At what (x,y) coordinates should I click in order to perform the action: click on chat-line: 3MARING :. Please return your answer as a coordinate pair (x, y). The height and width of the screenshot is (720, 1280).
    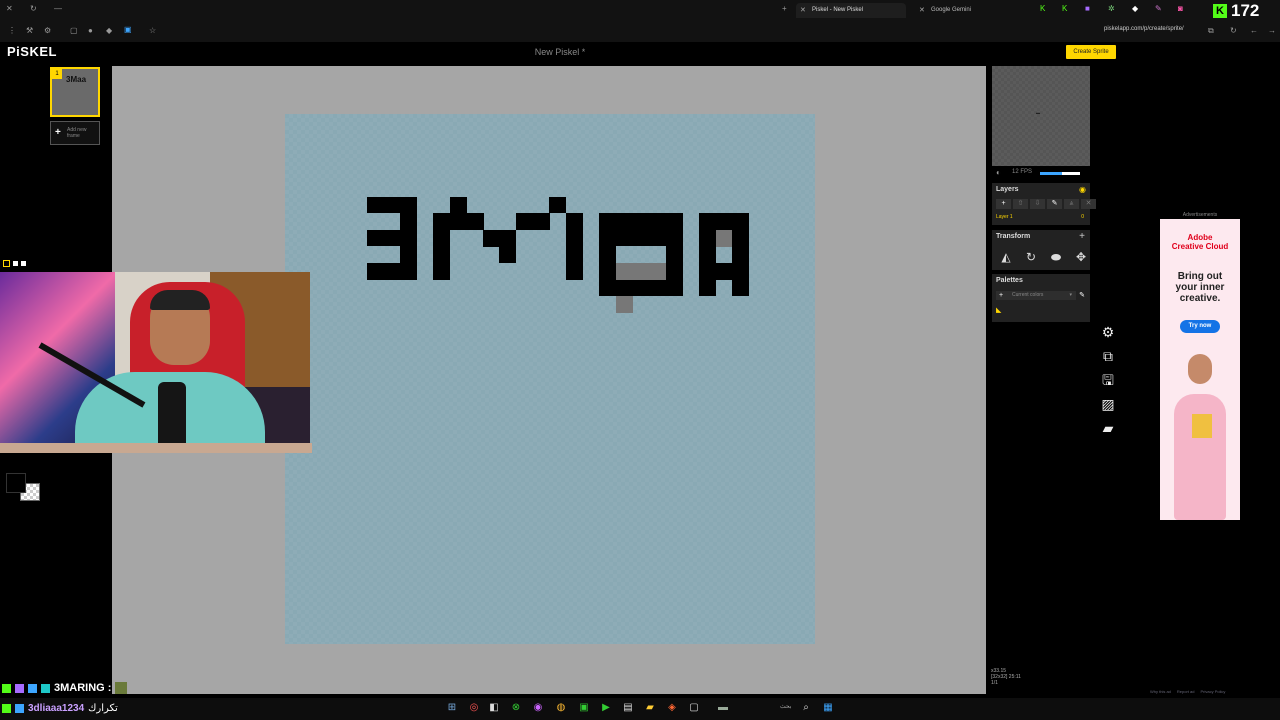
    Looking at the image, I should click on (65, 688).